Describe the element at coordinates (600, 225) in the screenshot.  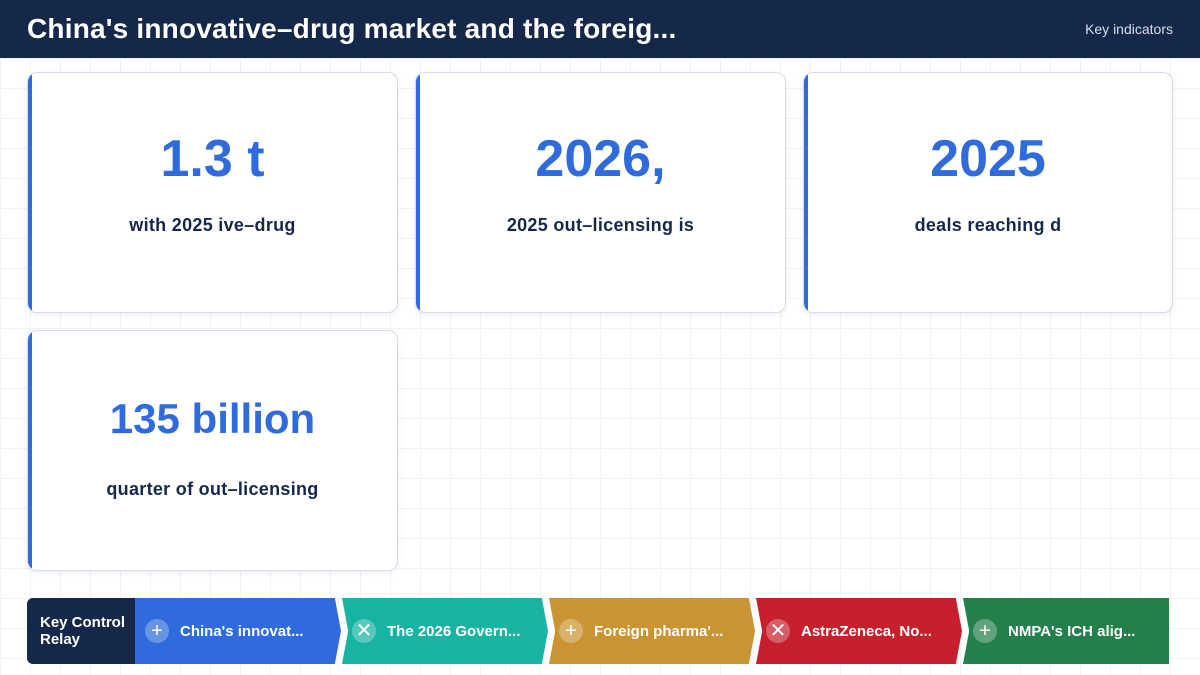
I see `metric-caption: 2025 out–licensing is` at that location.